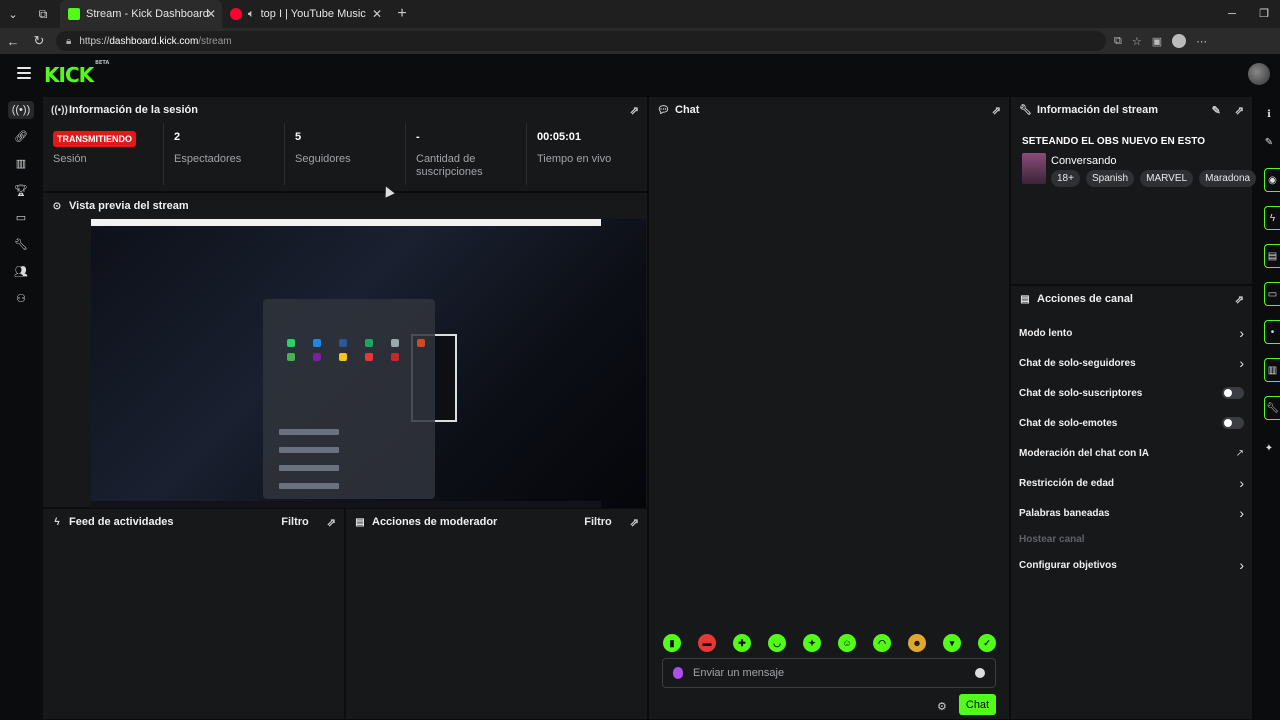 This screenshot has width=1280, height=720. What do you see at coordinates (305, 14) in the screenshot?
I see `browser-tab-youtube-music: 🔈︎ top I | YouTube Music ✕` at bounding box center [305, 14].